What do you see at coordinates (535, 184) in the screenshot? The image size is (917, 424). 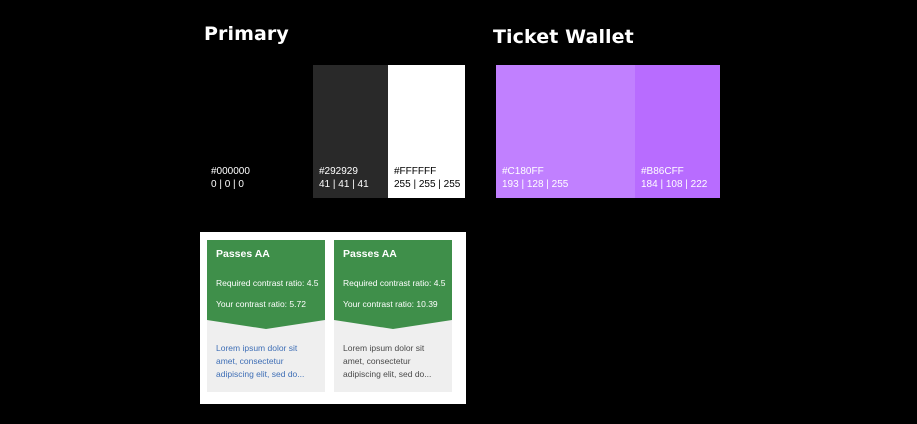 I see `swatch-rgb-label: 193 | 128 | 255` at bounding box center [535, 184].